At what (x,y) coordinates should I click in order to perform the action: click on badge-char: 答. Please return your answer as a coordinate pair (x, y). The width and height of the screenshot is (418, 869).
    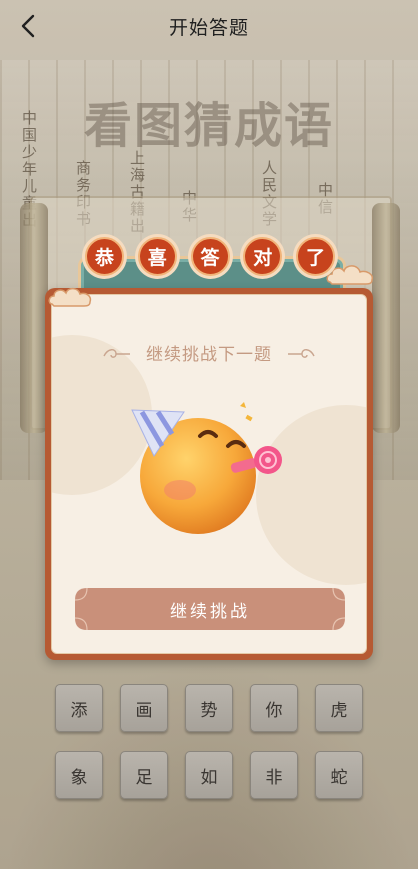
    Looking at the image, I should click on (210, 256).